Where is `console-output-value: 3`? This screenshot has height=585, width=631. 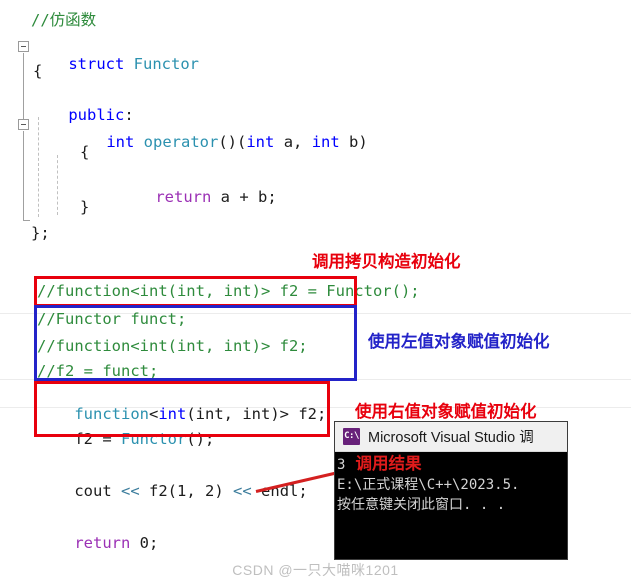
console-output-value: 3 is located at coordinates (341, 465).